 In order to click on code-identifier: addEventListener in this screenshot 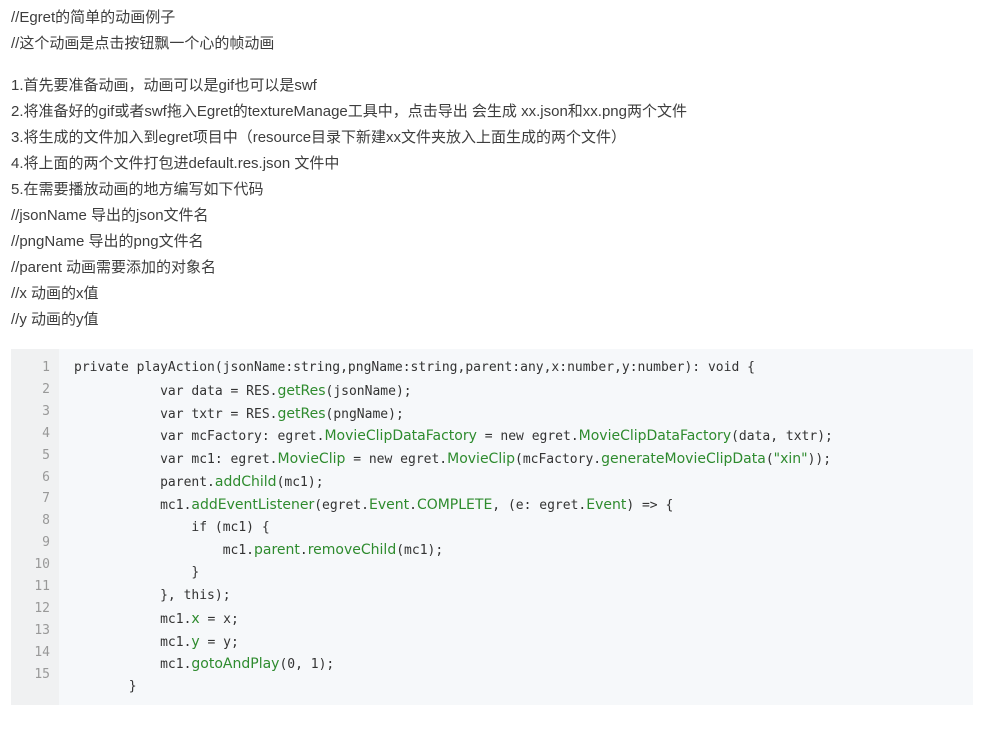, I will do `click(253, 504)`.